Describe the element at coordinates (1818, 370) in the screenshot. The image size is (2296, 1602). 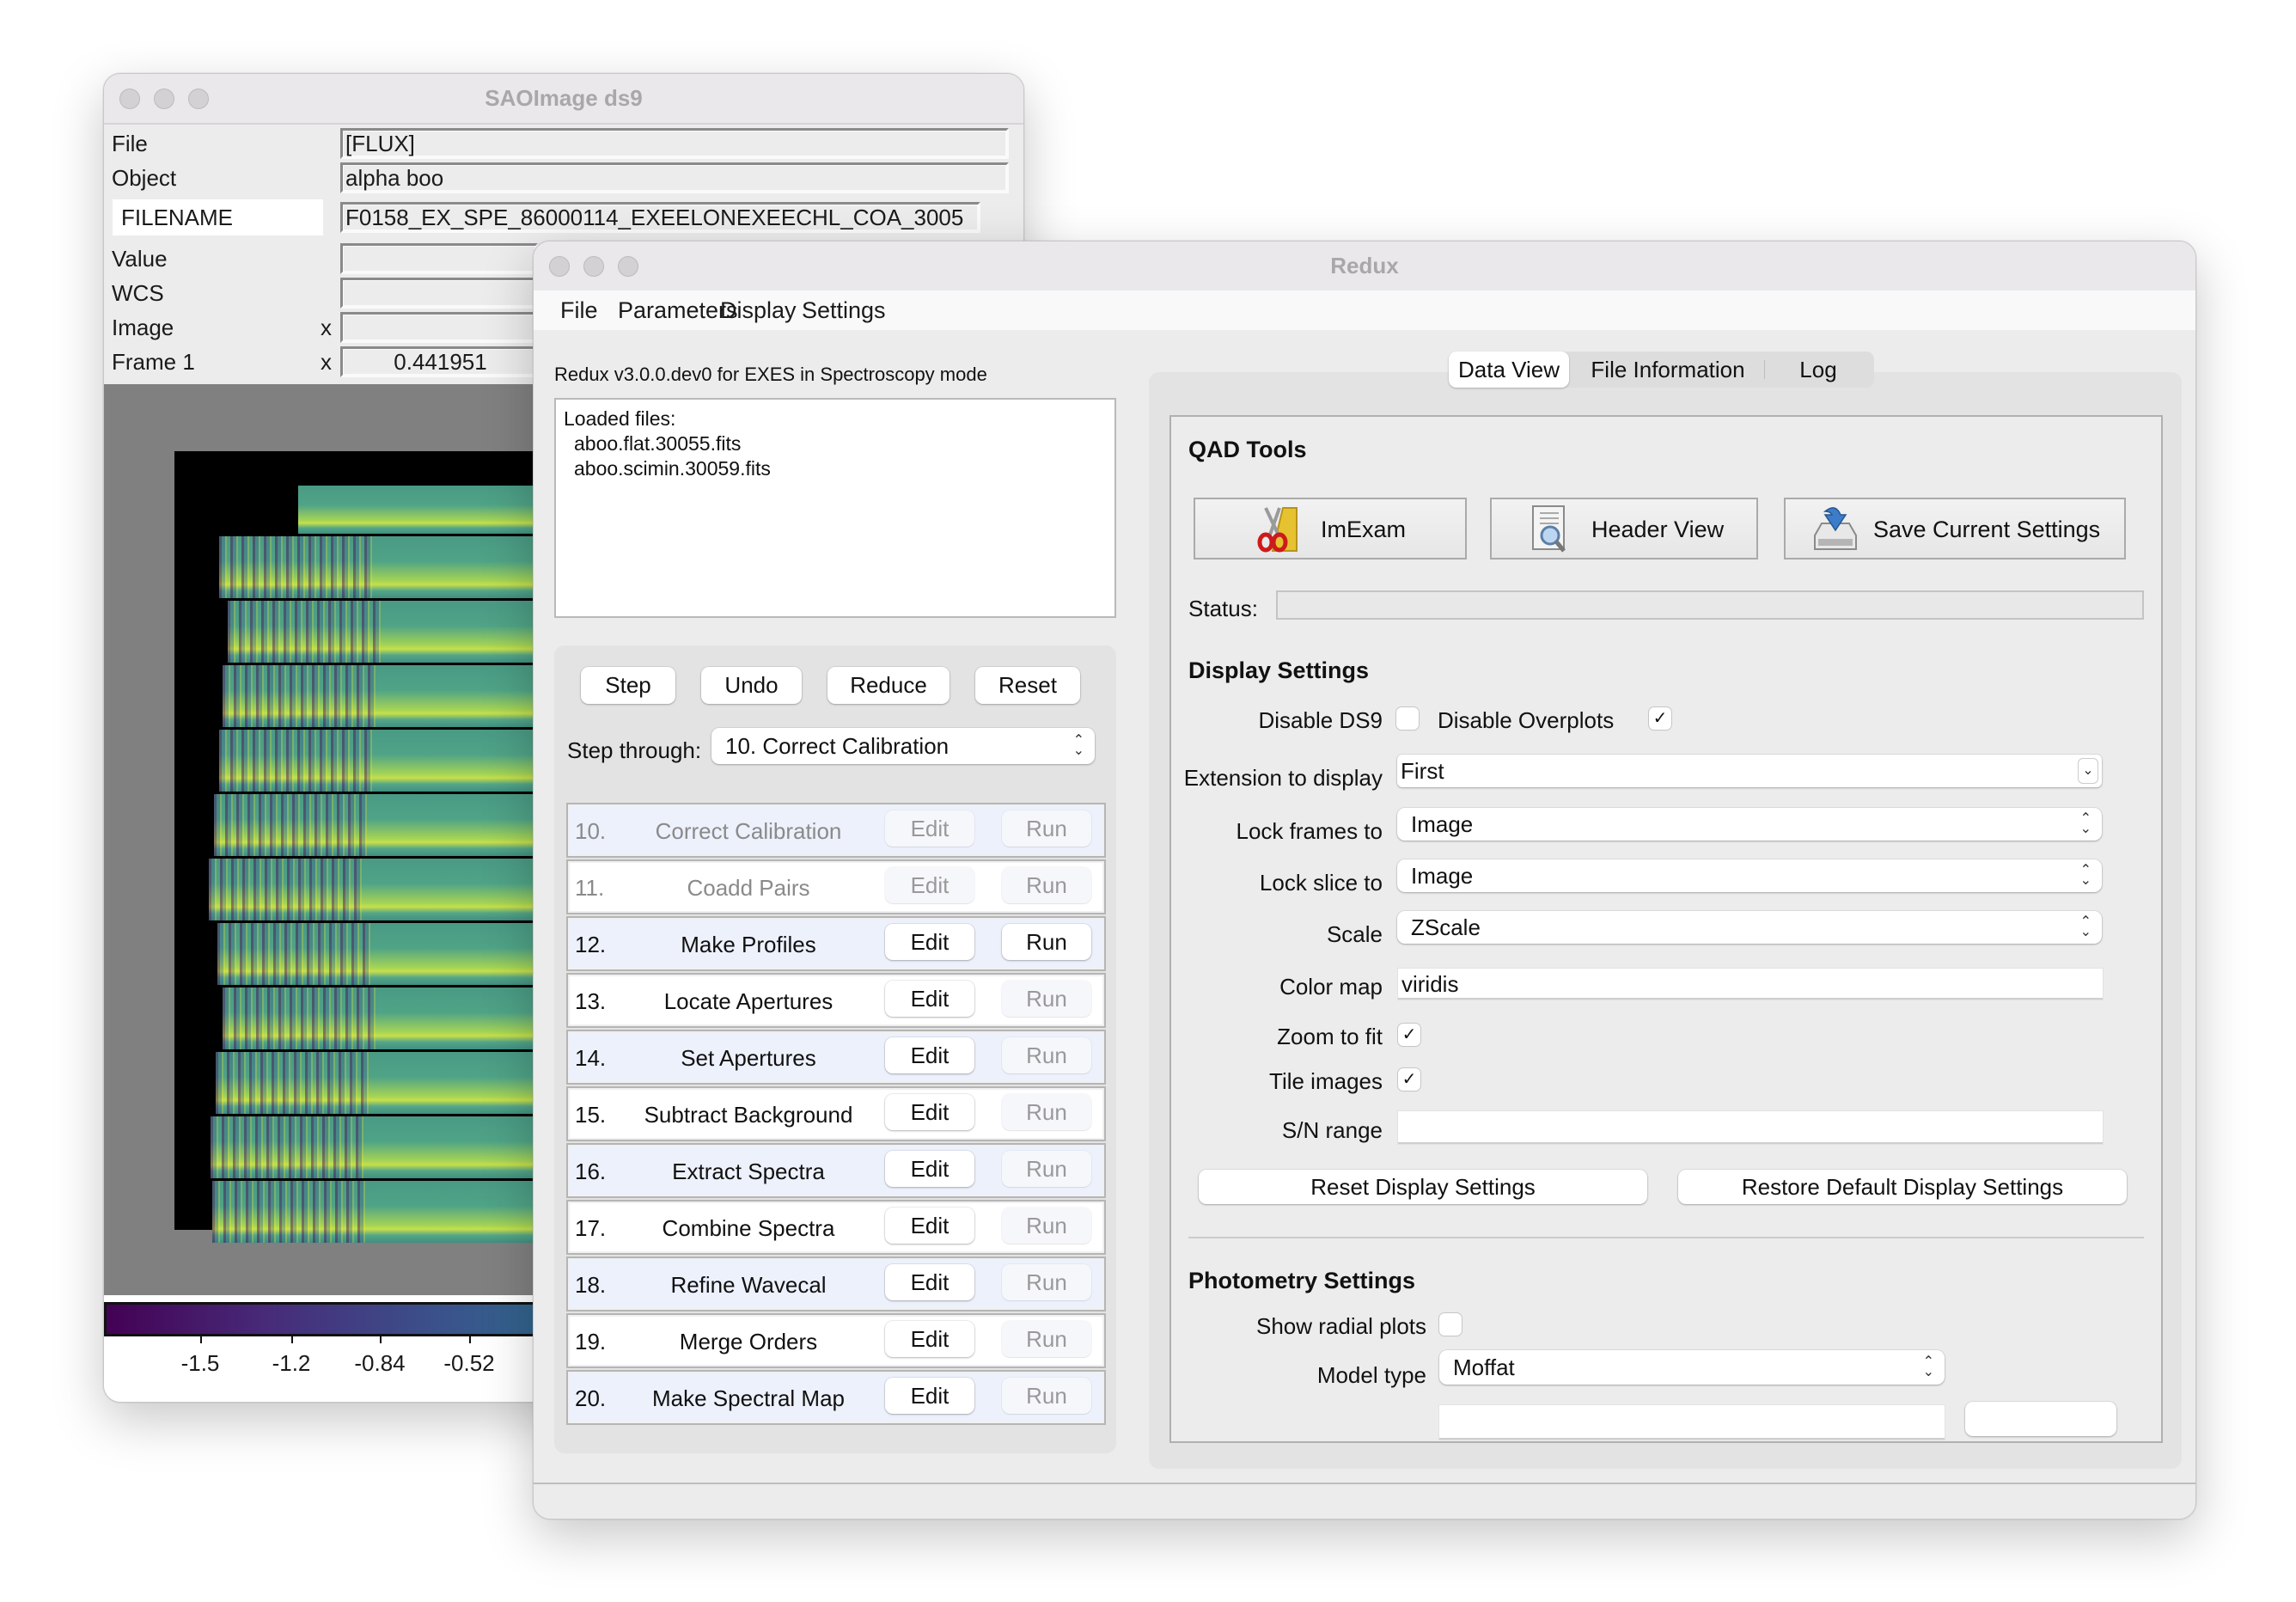
I see `tab-log: Log` at that location.